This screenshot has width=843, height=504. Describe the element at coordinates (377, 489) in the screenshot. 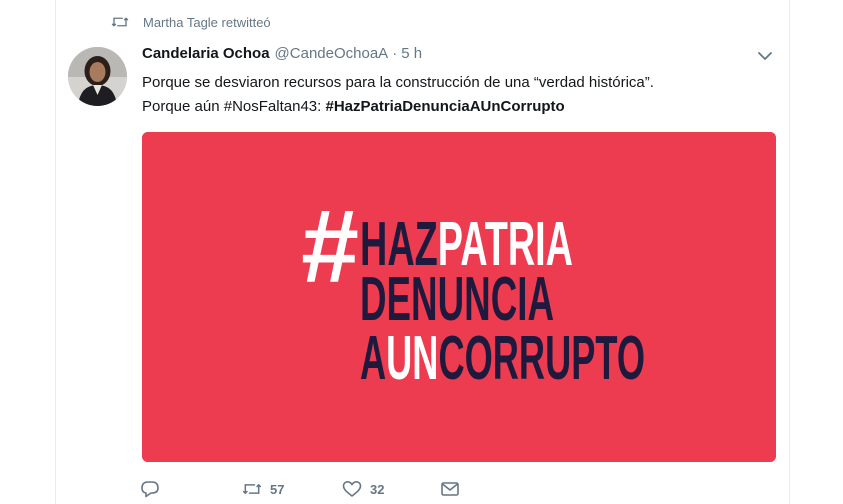

I see `like-count: 32` at that location.